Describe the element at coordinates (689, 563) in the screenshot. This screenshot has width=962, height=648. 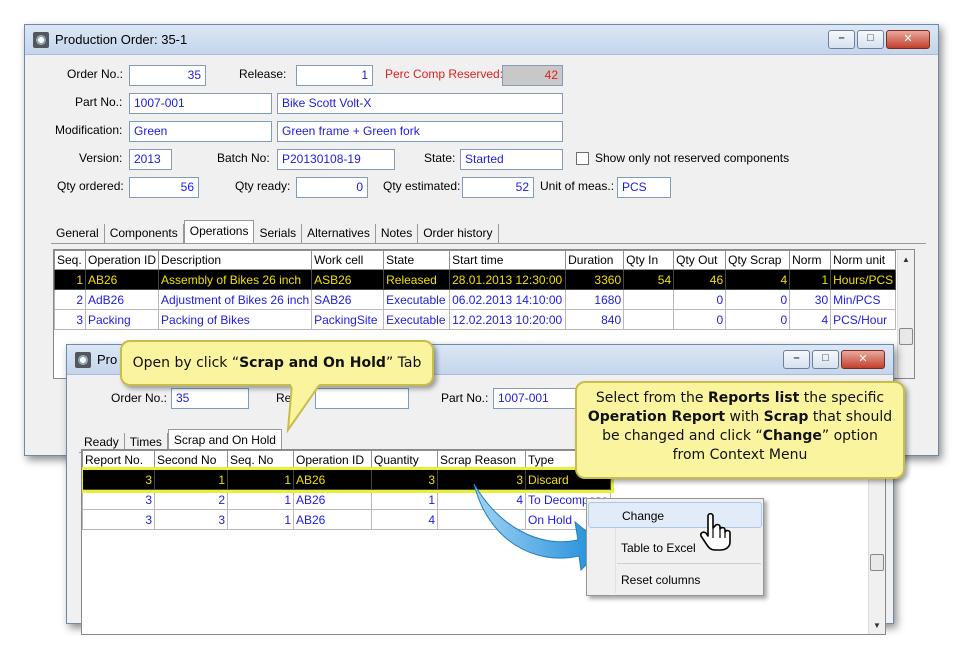
I see `menu-separator` at that location.